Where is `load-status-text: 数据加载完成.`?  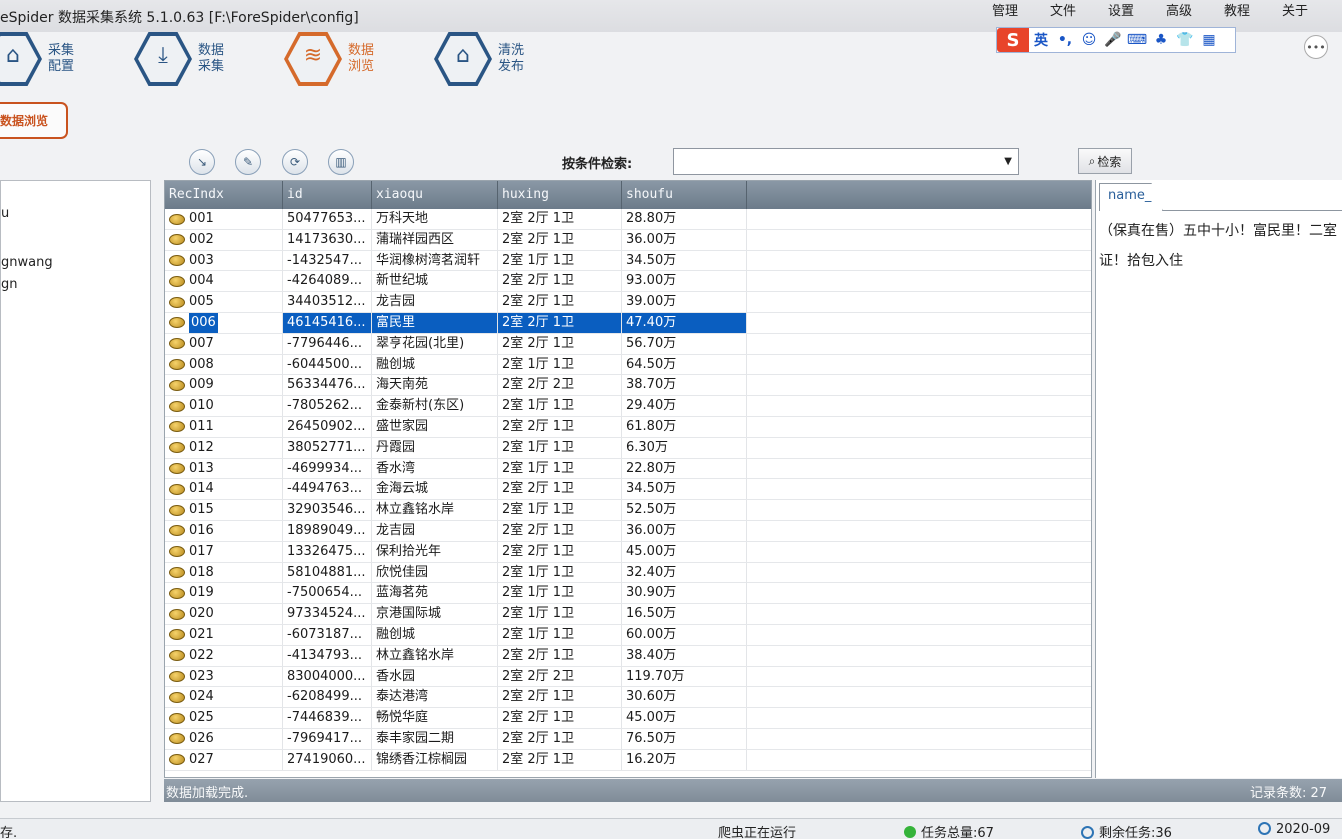
load-status-text: 数据加载完成. is located at coordinates (207, 793).